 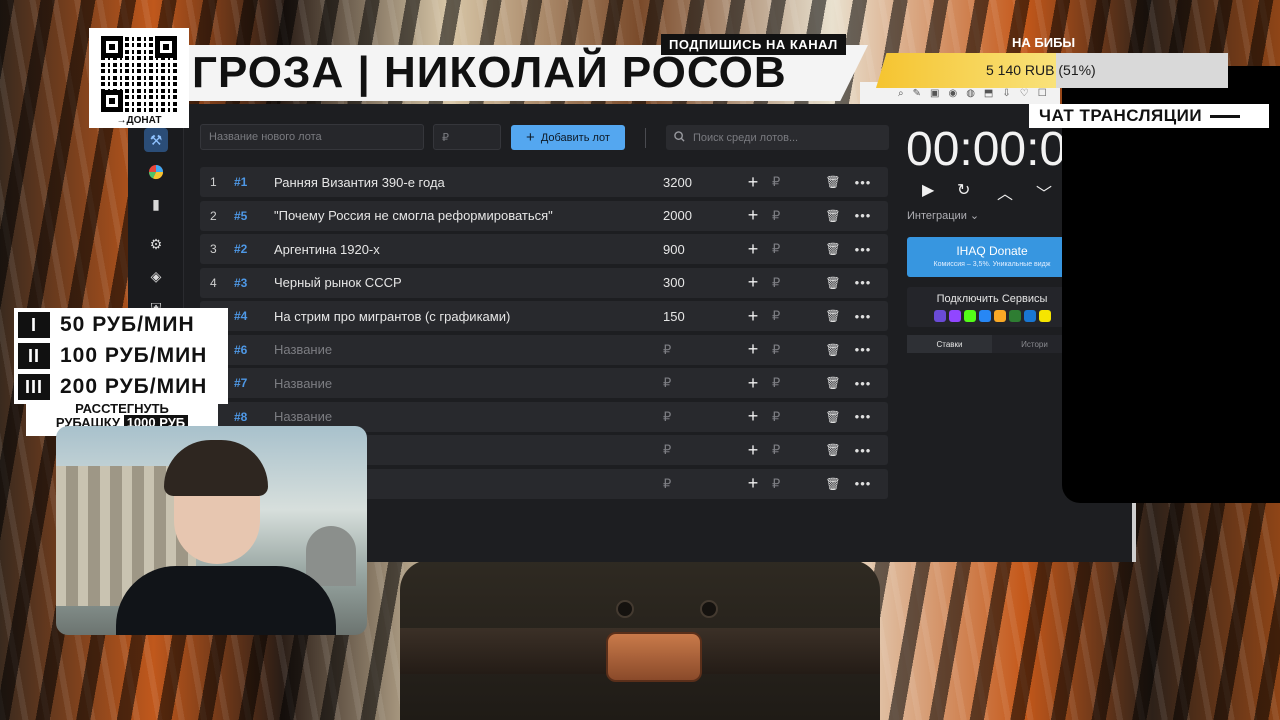 What do you see at coordinates (241, 215) in the screenshot?
I see `lot-number: #5` at bounding box center [241, 215].